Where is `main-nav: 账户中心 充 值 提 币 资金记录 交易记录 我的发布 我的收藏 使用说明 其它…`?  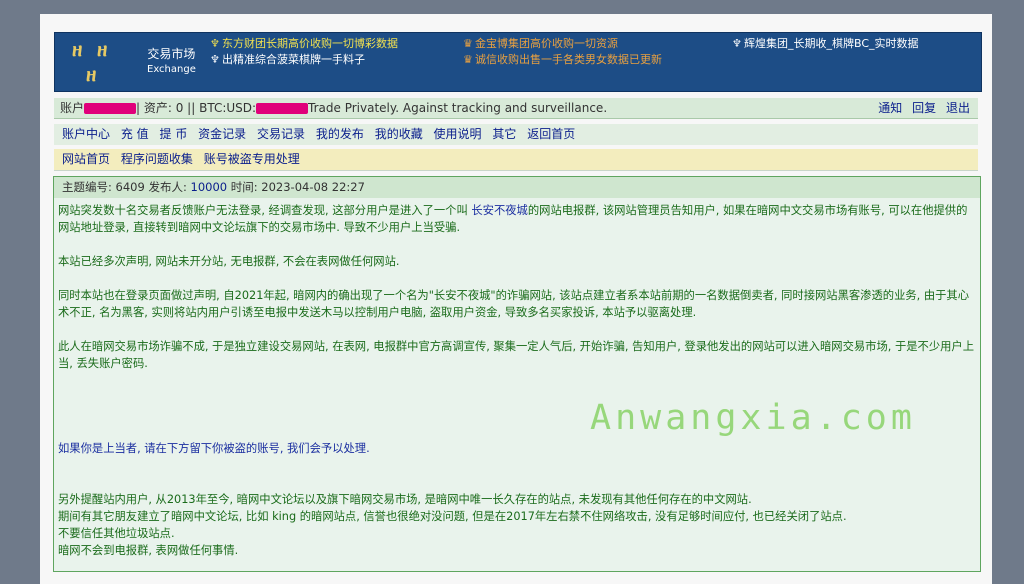 main-nav: 账户中心 充 值 提 币 资金记录 交易记录 我的发布 我的收藏 使用说明 其它… is located at coordinates (516, 134).